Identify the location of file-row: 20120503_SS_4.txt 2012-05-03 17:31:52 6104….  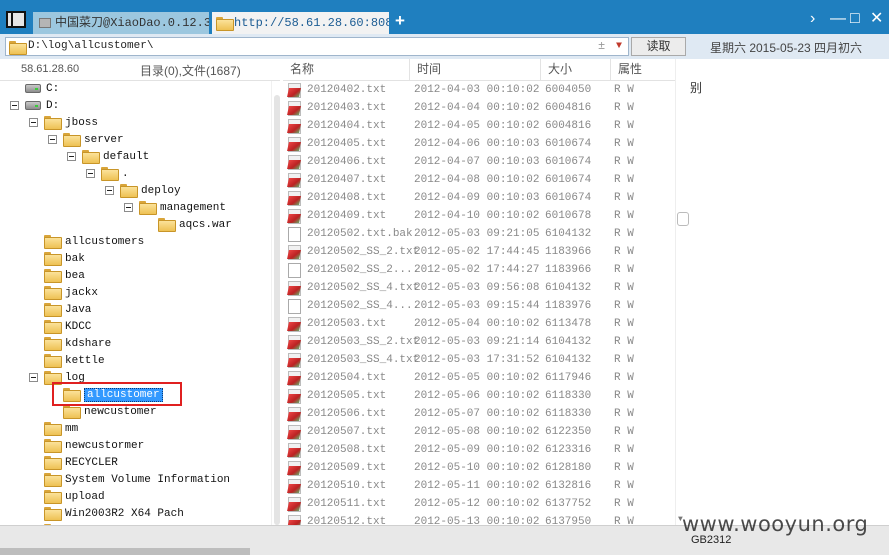
(479, 360).